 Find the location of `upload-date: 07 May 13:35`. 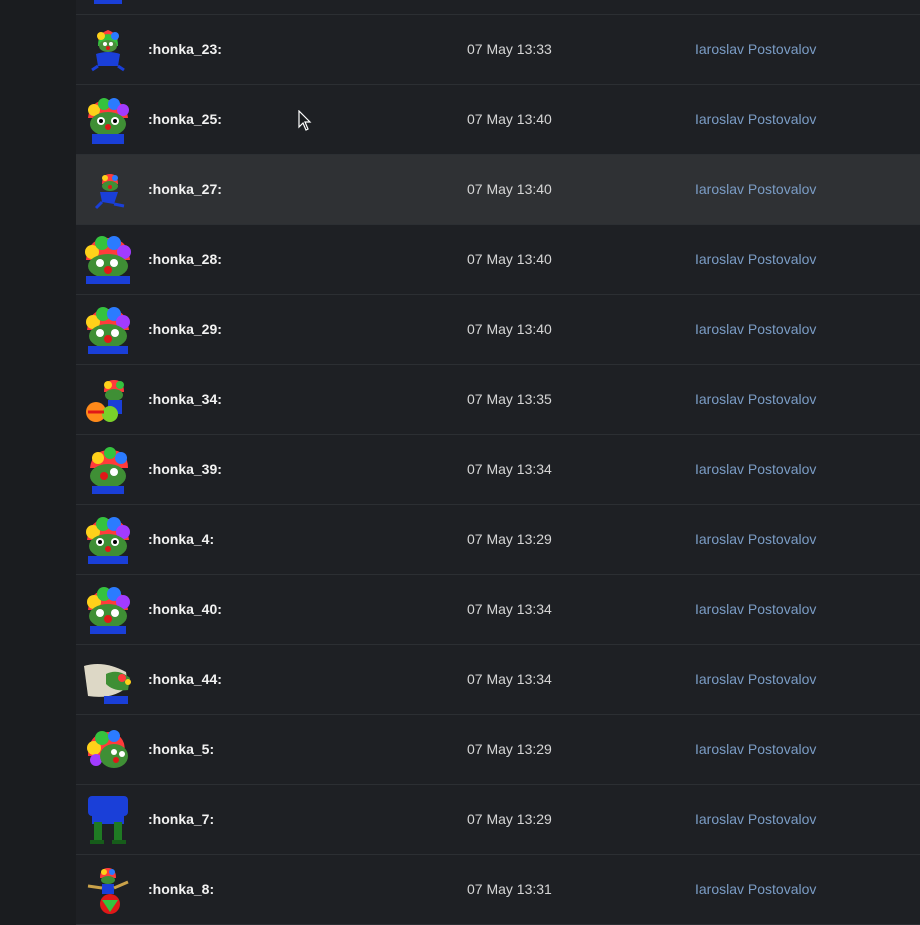

upload-date: 07 May 13:35 is located at coordinates (509, 399).